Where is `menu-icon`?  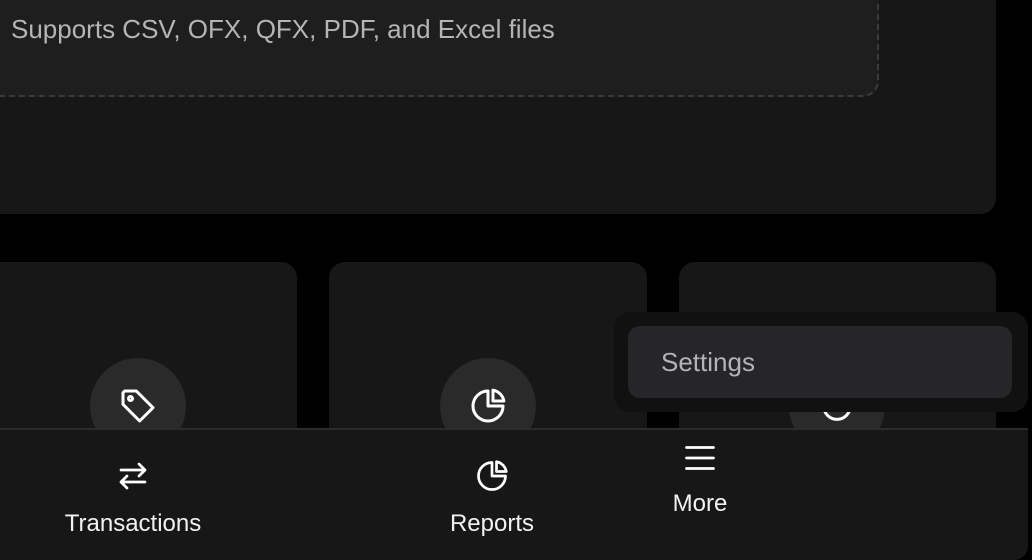 menu-icon is located at coordinates (700, 458).